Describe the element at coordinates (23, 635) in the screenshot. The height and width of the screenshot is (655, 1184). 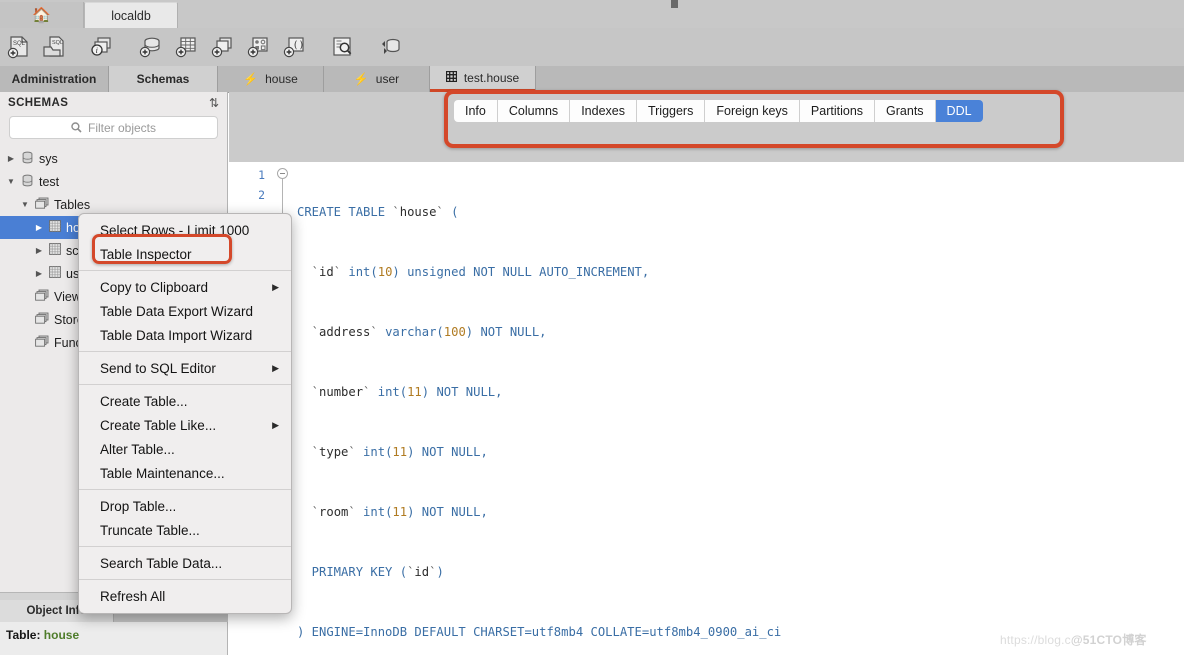
I see `object-info-key: Table:` at that location.